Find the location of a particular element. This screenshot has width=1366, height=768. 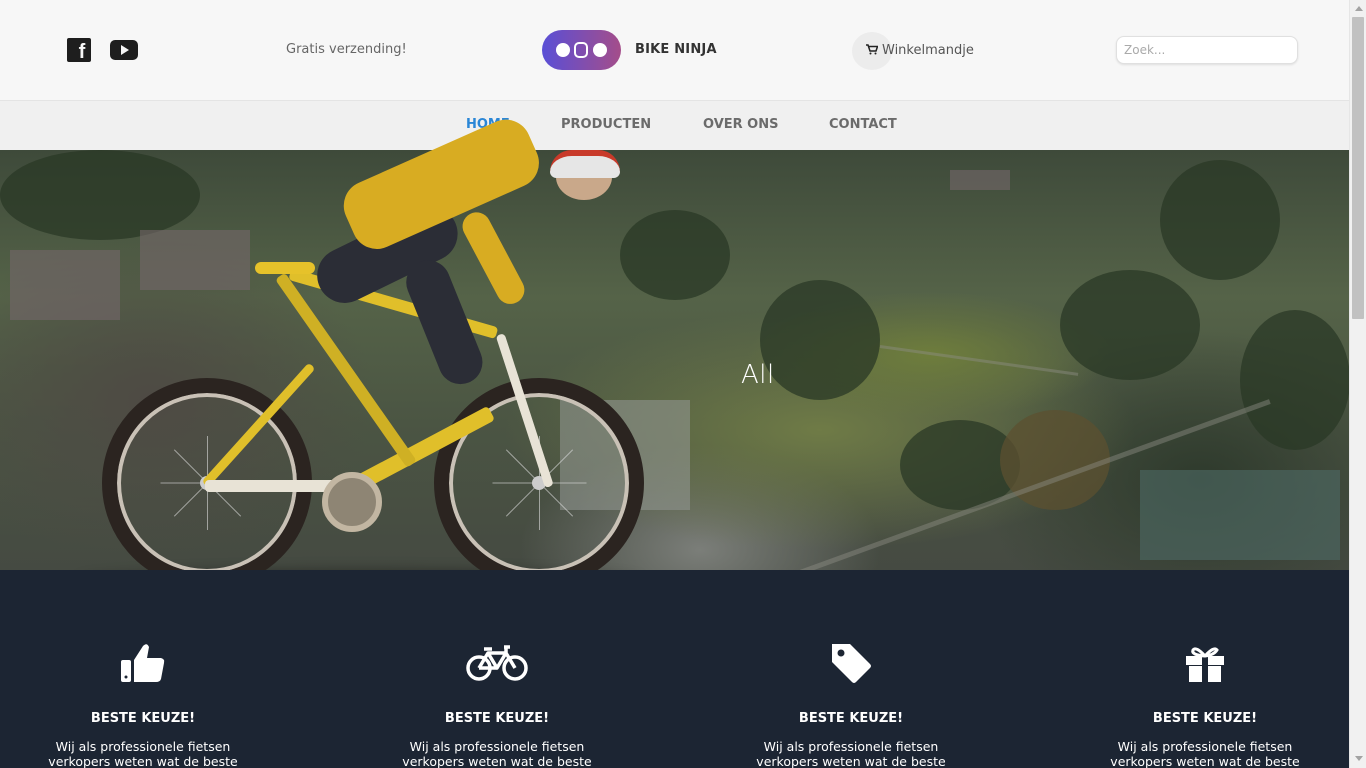

brand-logo is located at coordinates (581, 50).